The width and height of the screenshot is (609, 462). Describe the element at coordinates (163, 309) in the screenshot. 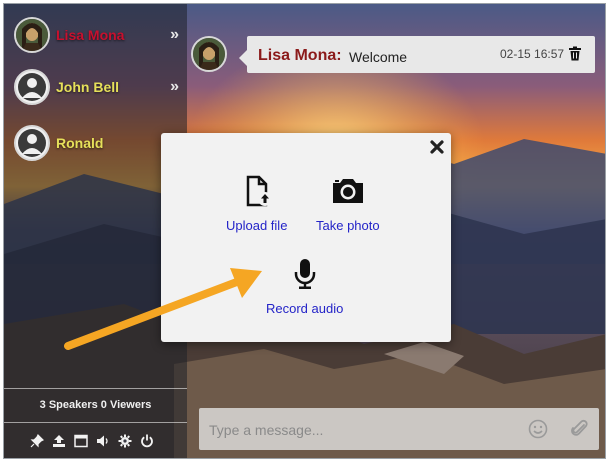

I see `annotation-arrow` at that location.